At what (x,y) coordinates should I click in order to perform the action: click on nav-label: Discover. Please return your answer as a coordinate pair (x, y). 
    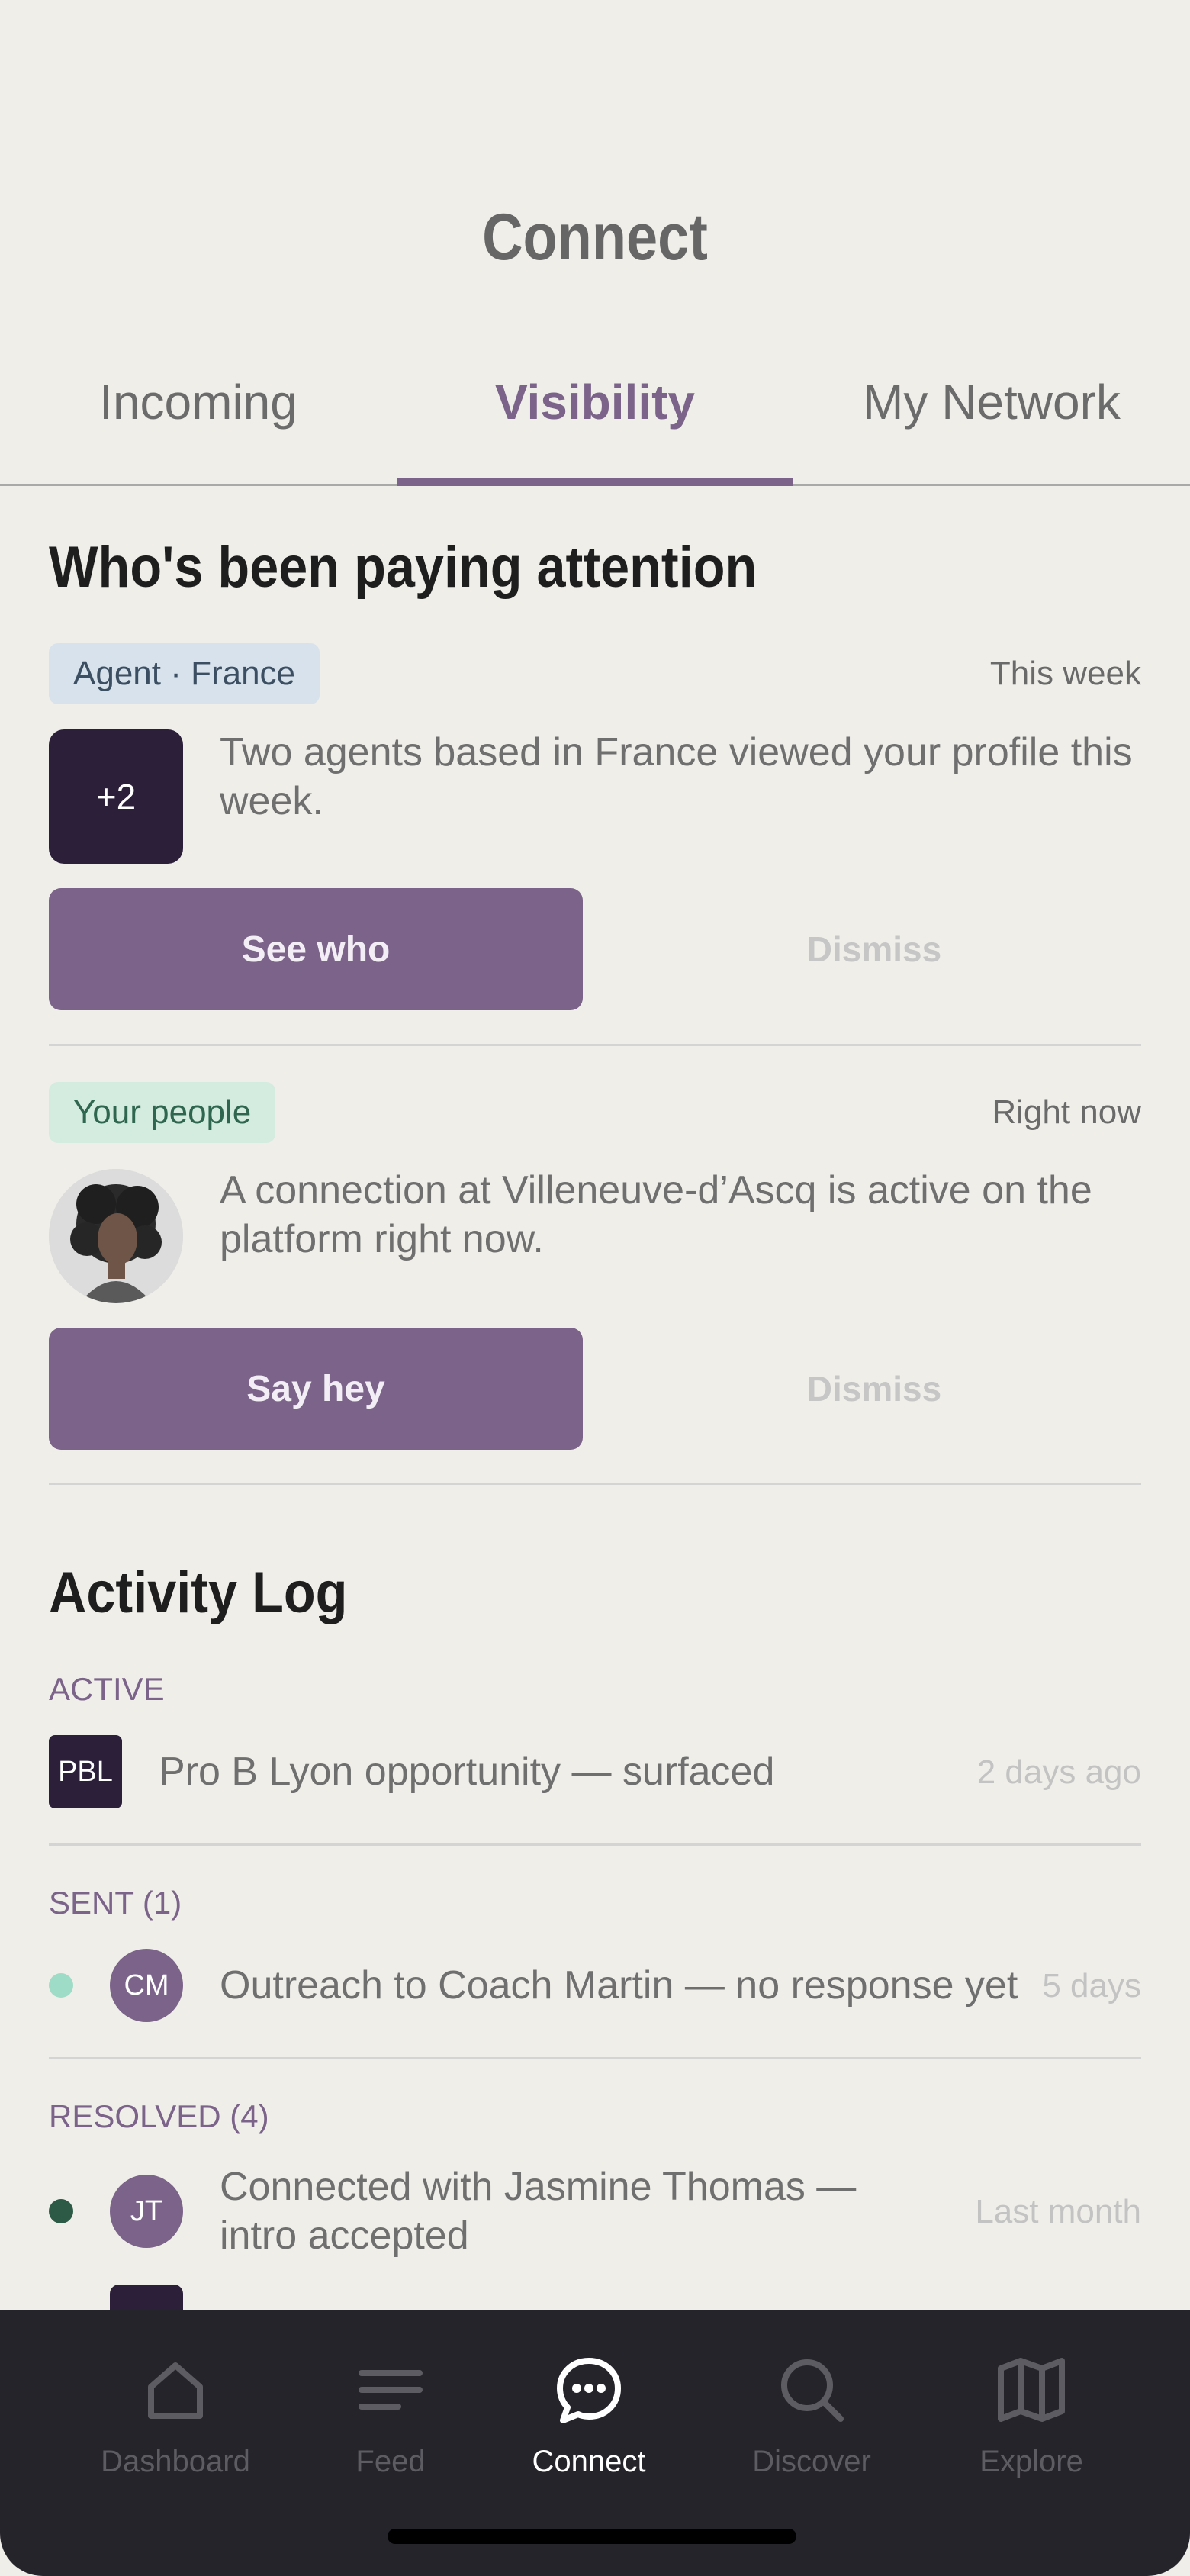
    Looking at the image, I should click on (811, 2461).